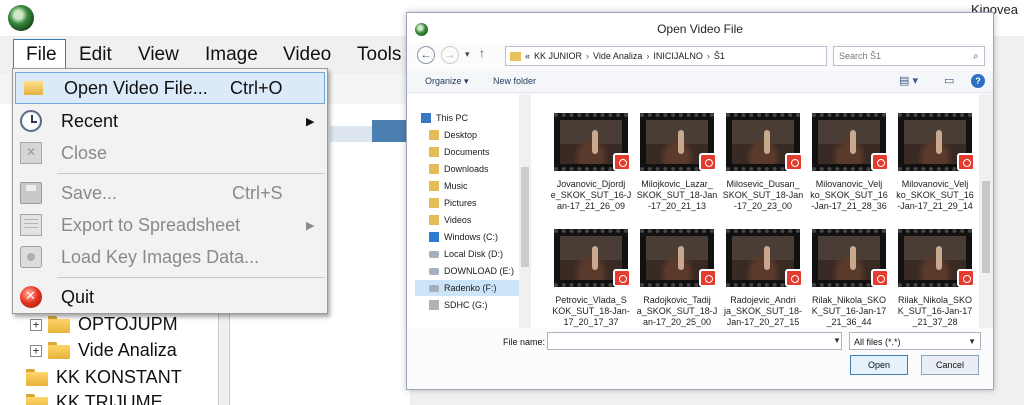  What do you see at coordinates (170, 121) in the screenshot?
I see `menu-item-recent: Recent ▶` at bounding box center [170, 121].